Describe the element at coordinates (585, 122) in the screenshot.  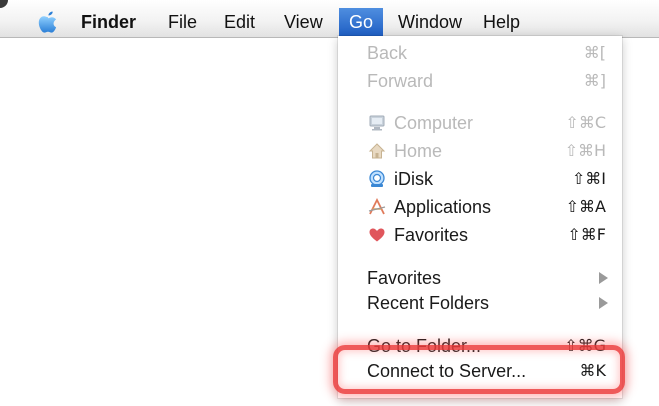
I see `menu-item-shortcut: ⇧⌘C` at that location.